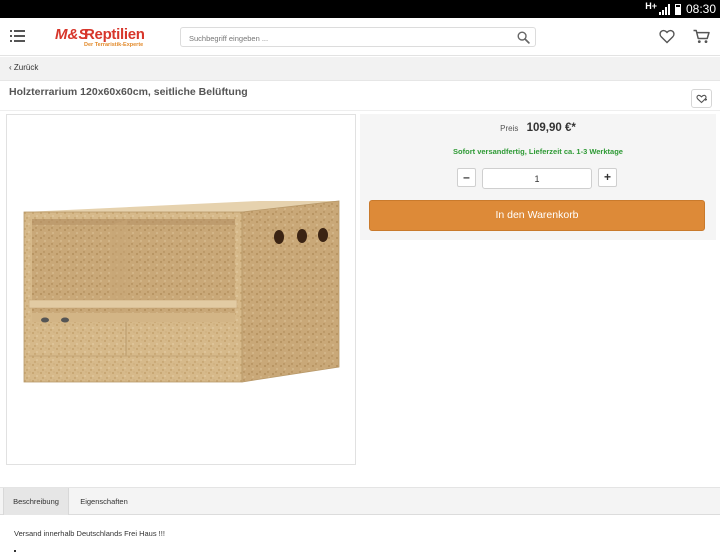 The height and width of the screenshot is (558, 720). I want to click on site-header: M&S Reptilien Der Terraristik-Experte, so click(360, 37).